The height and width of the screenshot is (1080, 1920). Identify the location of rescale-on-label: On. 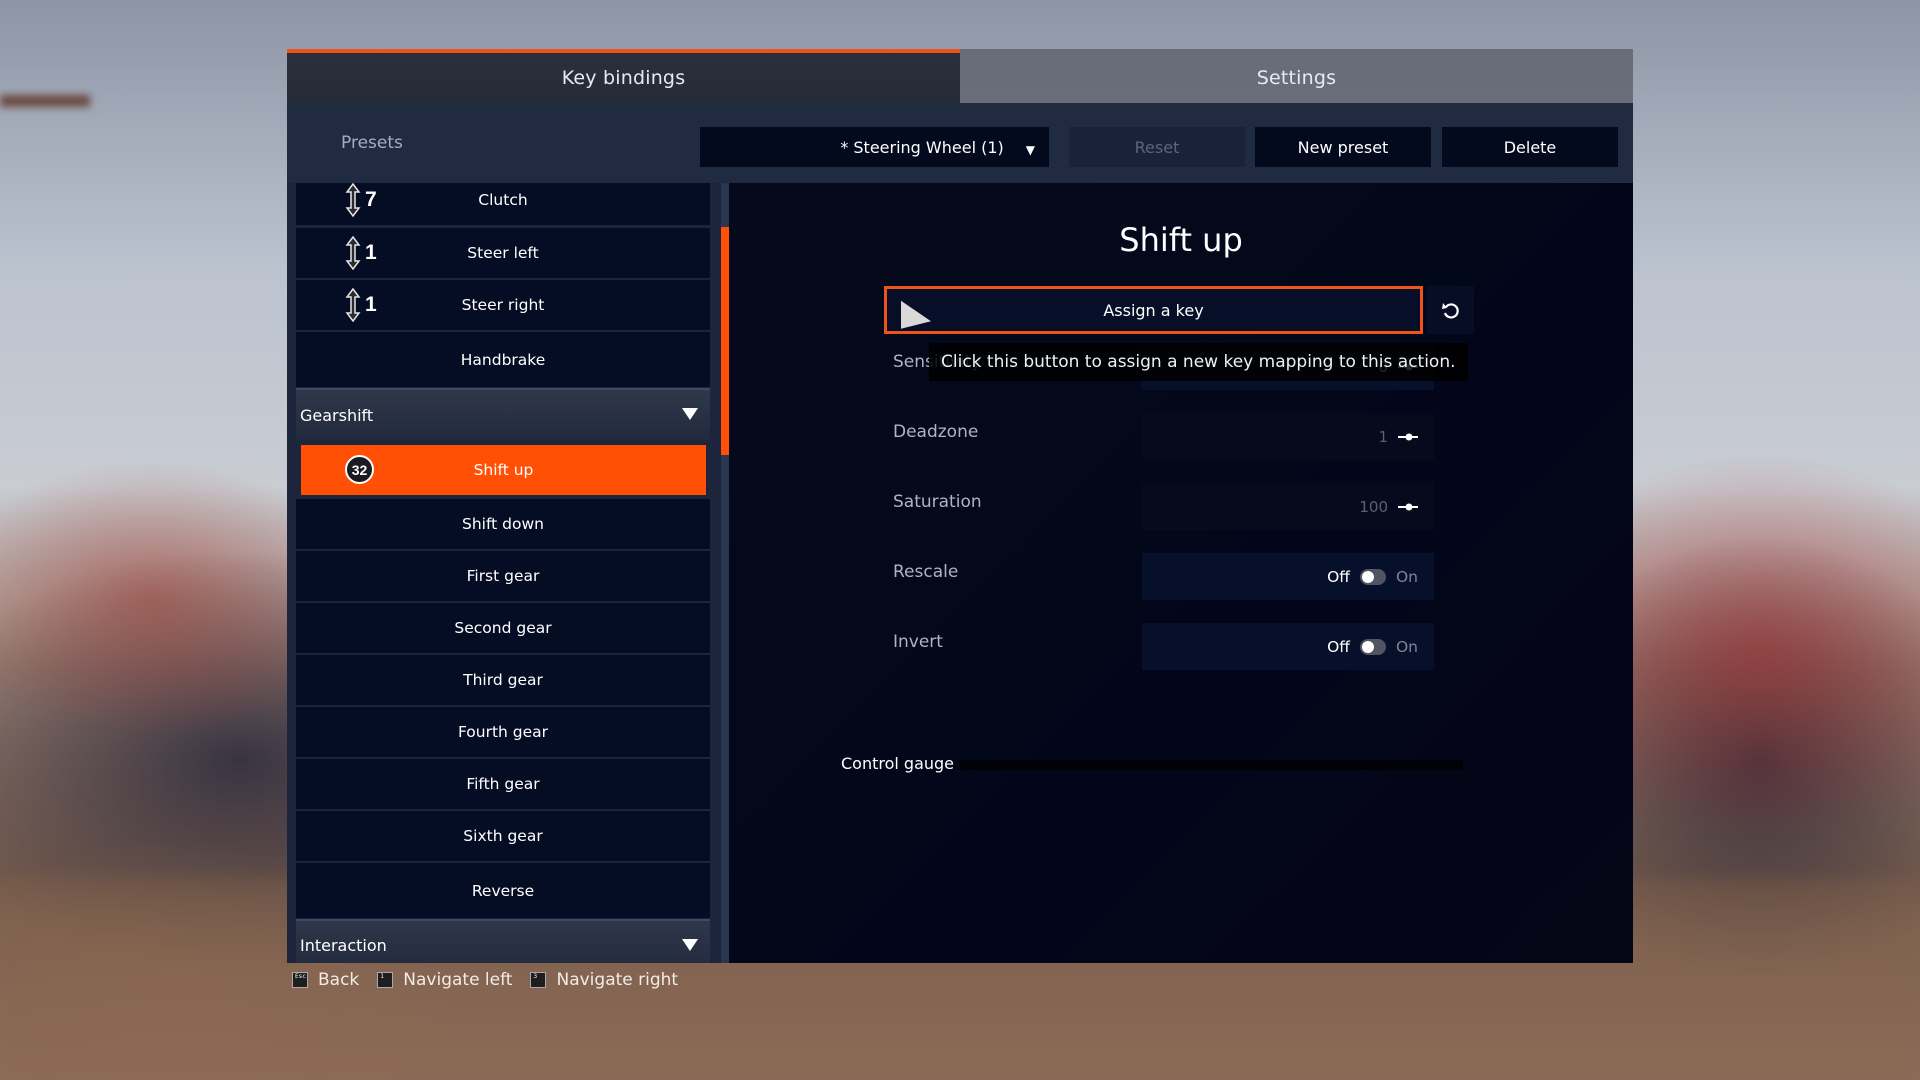
(1406, 576).